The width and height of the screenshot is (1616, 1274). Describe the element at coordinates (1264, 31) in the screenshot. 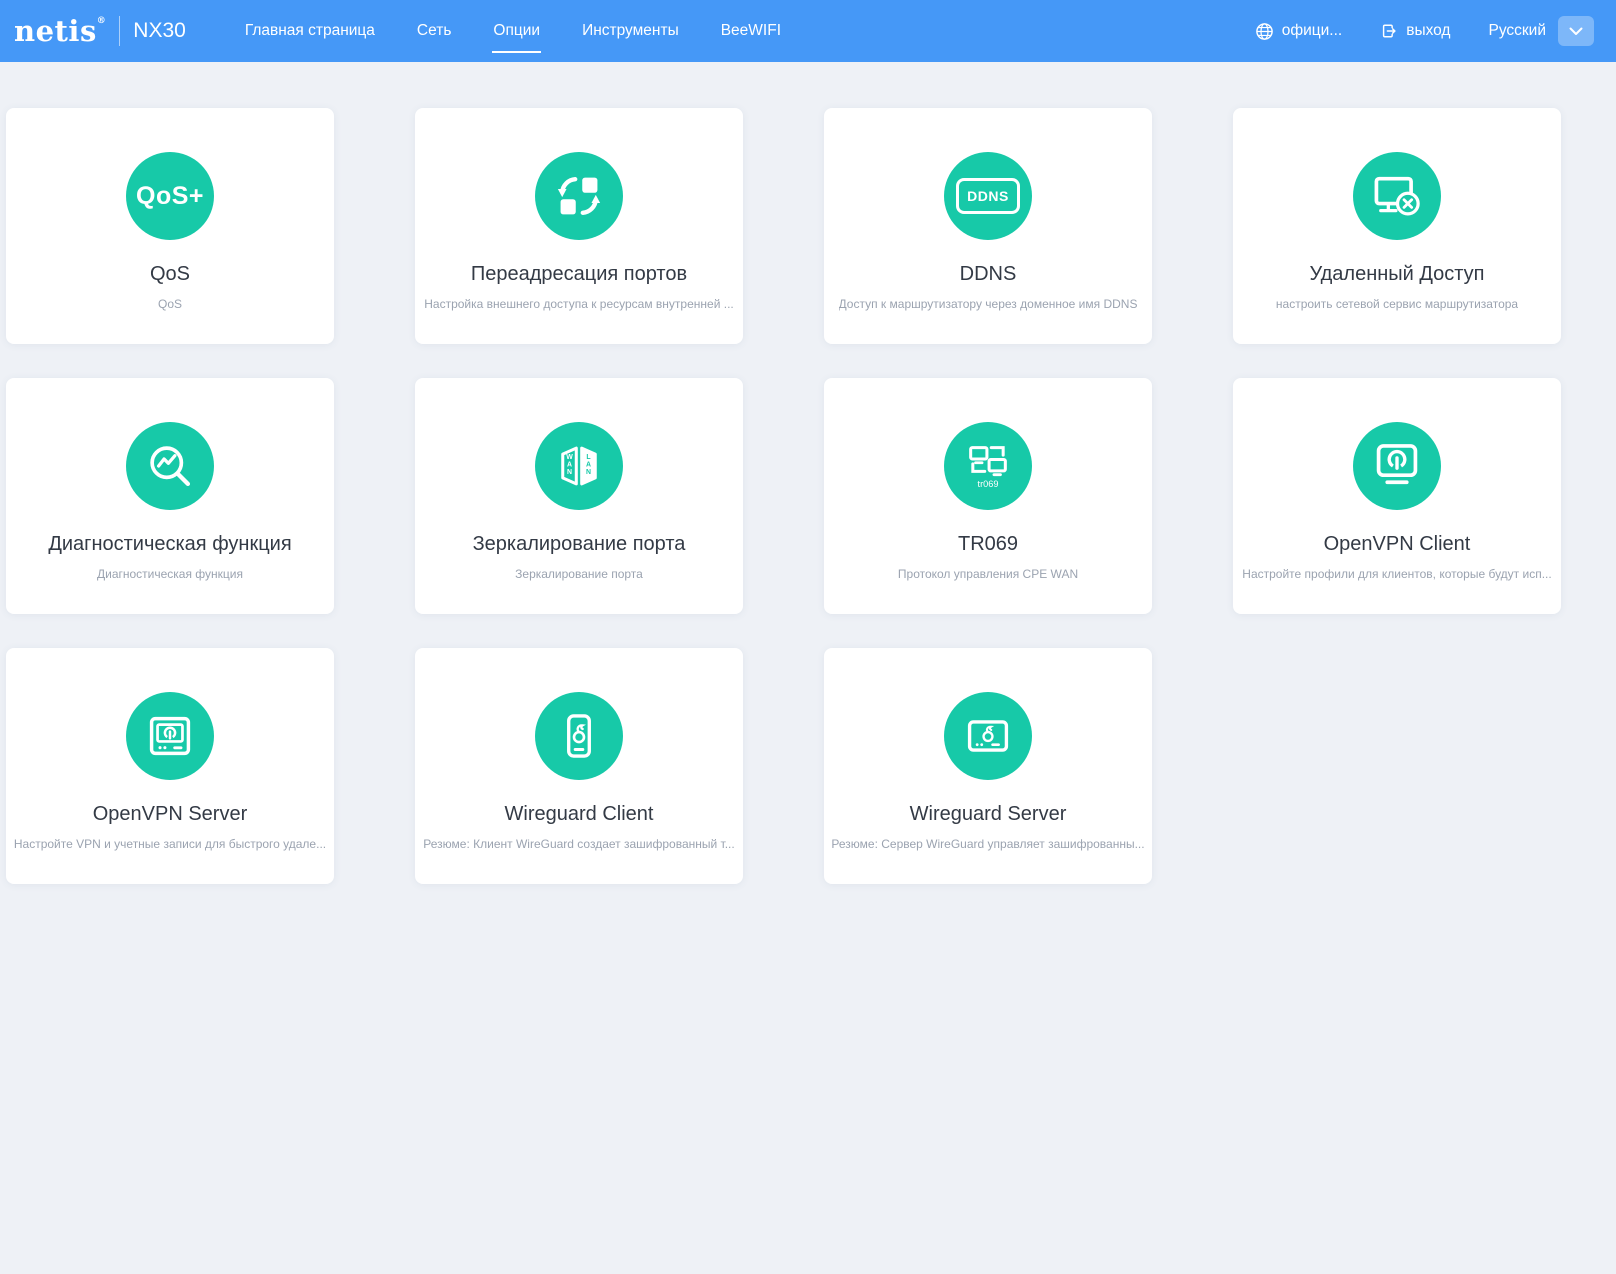

I see `globe-icon` at that location.